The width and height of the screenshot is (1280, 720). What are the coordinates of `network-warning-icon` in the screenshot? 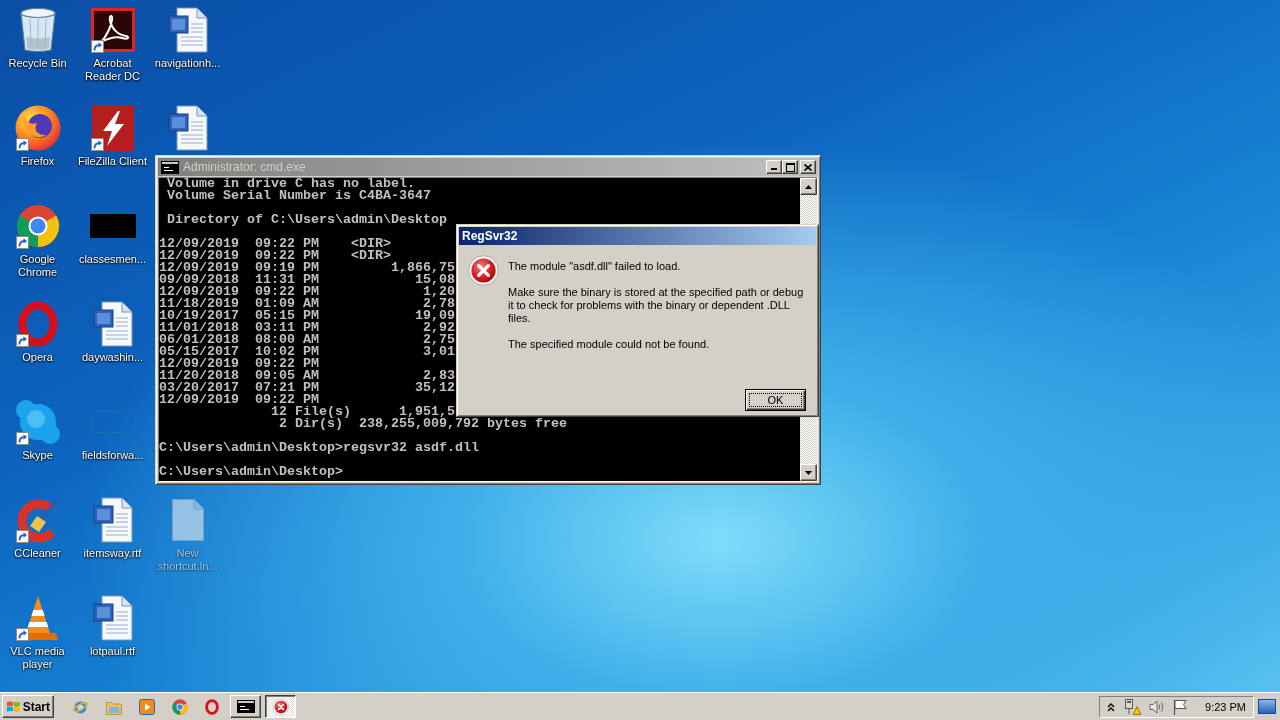 It's located at (1132, 706).